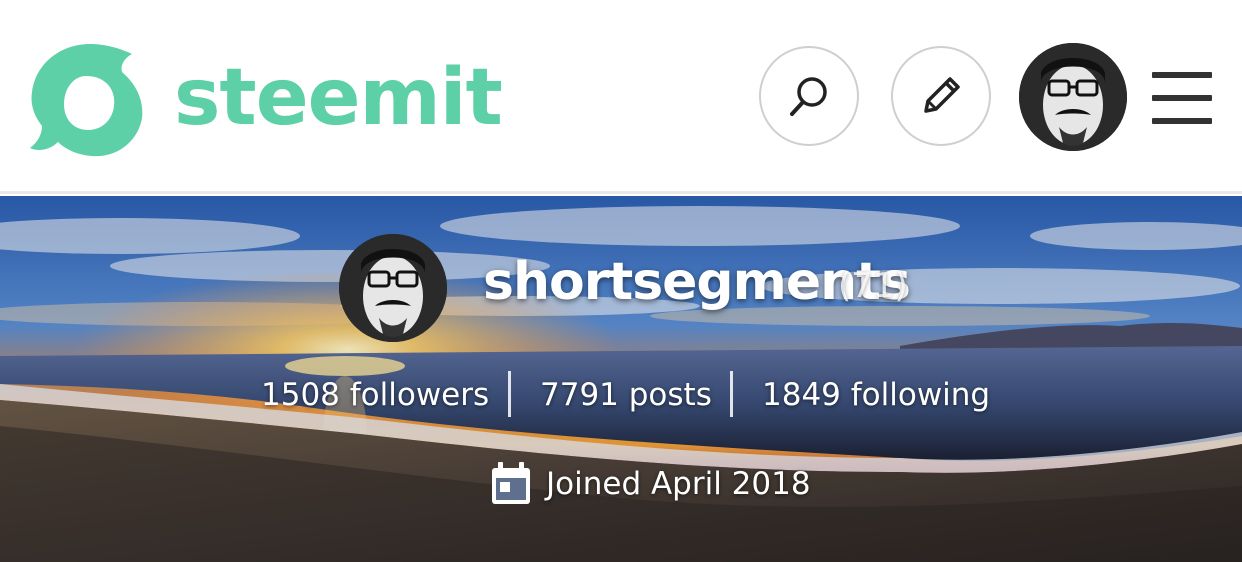  I want to click on joined-date: Joined April 2018, so click(650, 484).